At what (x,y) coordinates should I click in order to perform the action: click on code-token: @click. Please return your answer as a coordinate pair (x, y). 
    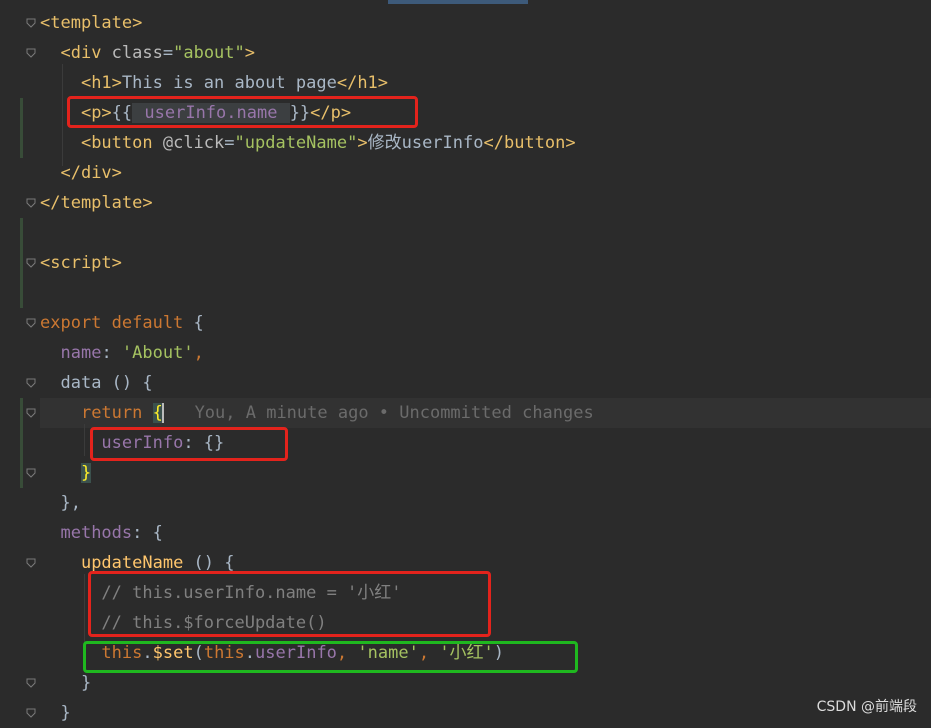
    Looking at the image, I should click on (193, 143).